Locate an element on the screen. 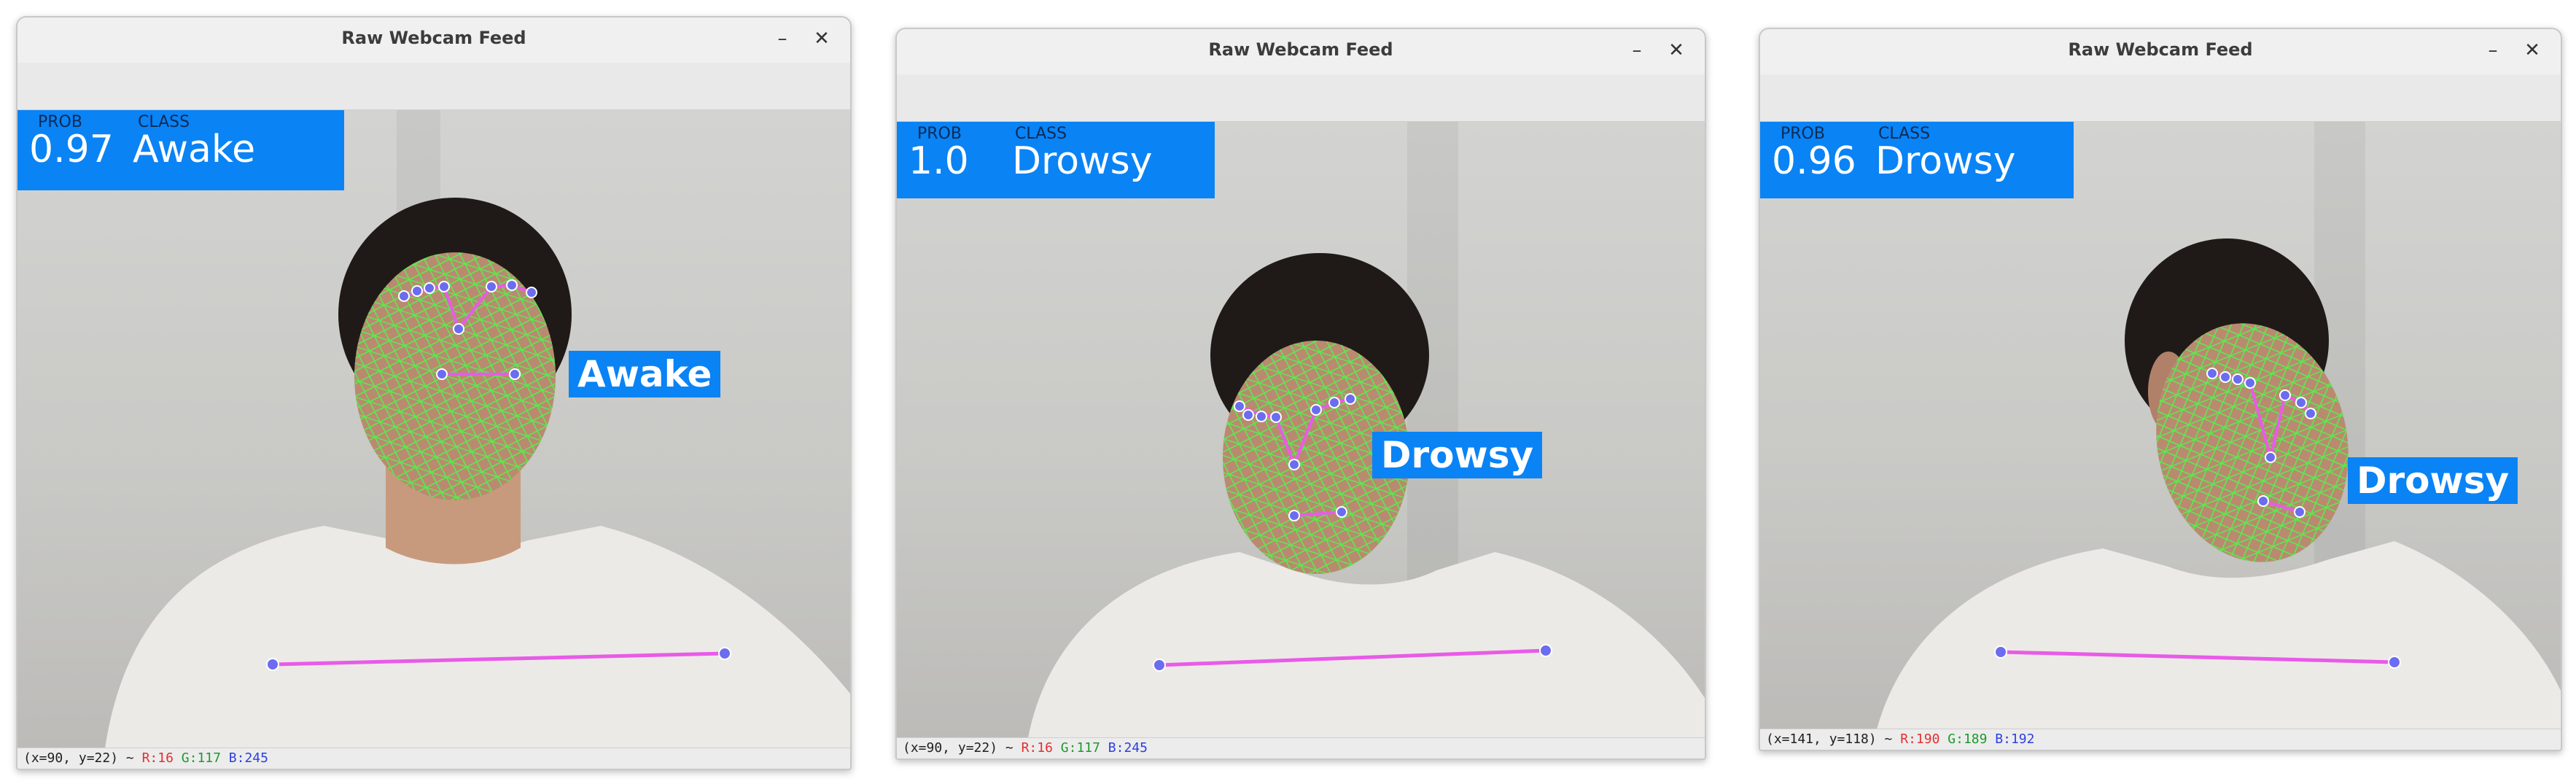 Image resolution: width=2576 pixels, height=784 pixels. prob-value: 0.96 is located at coordinates (1814, 161).